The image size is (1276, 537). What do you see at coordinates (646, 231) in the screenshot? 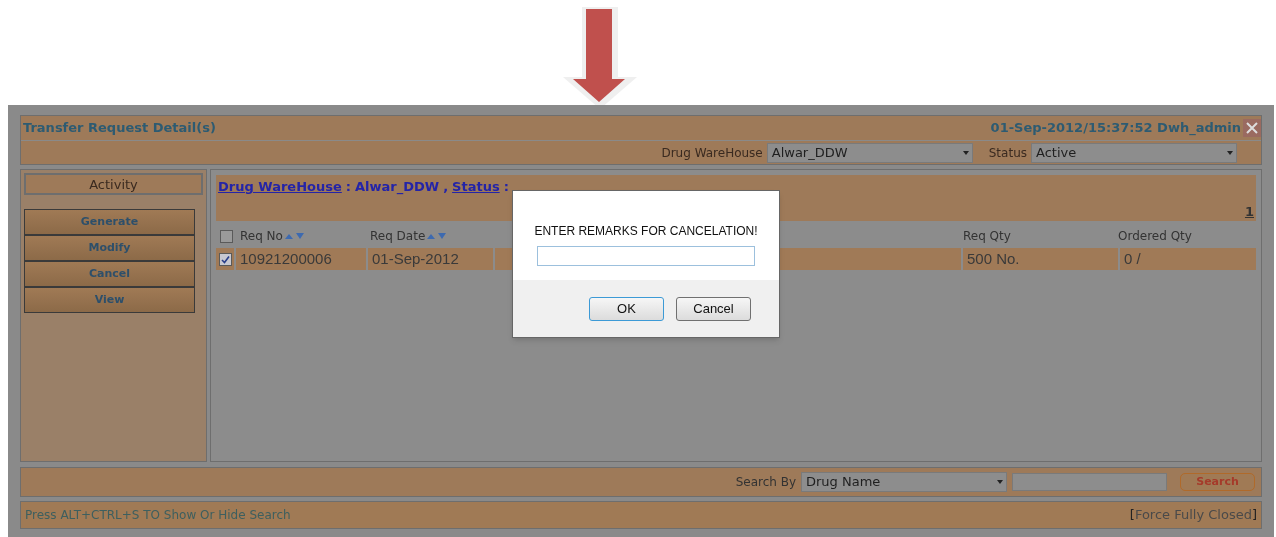
I see `dialog-message: ENTER REMARKS FOR CANCELATION!` at bounding box center [646, 231].